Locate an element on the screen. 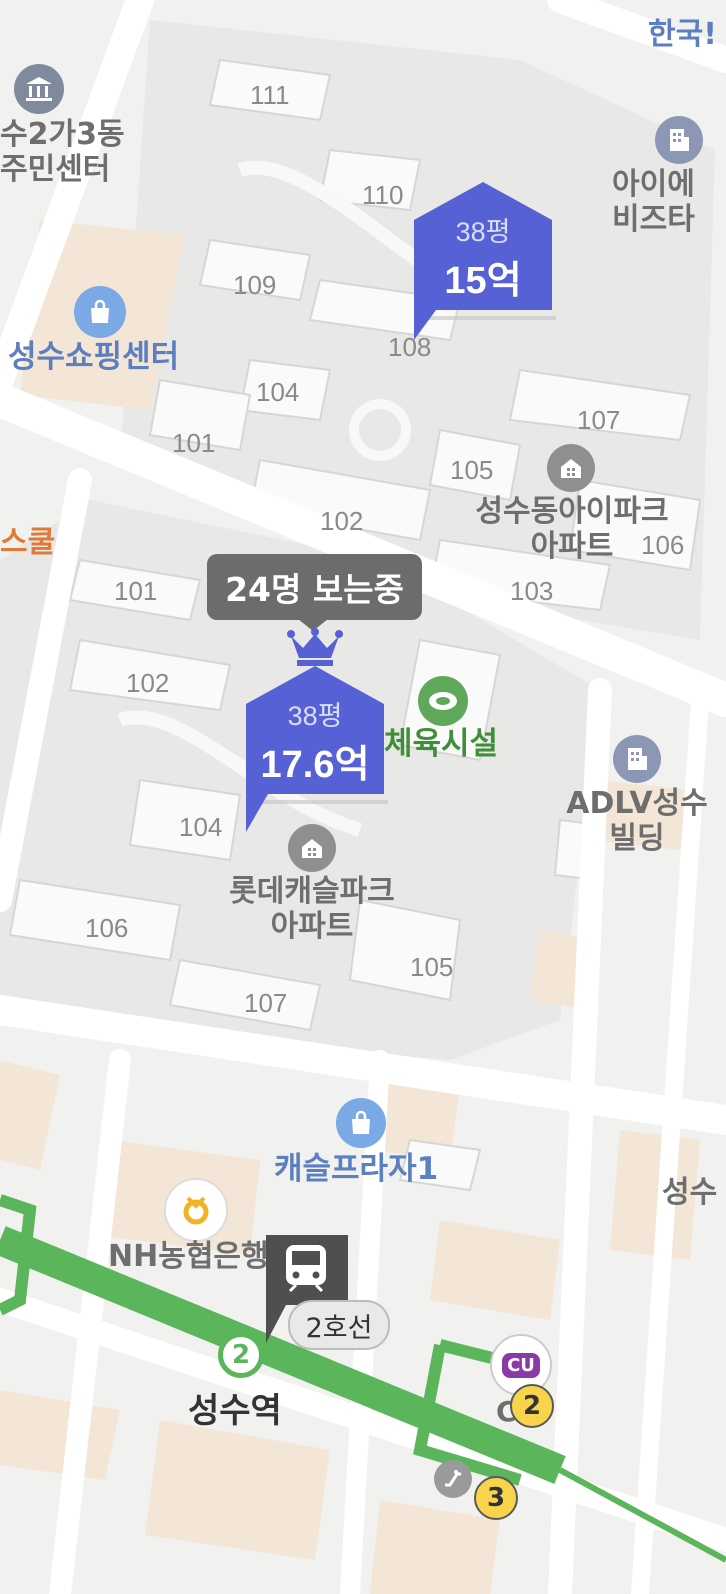 The image size is (726, 1594). bank-icon is located at coordinates (196, 1210).